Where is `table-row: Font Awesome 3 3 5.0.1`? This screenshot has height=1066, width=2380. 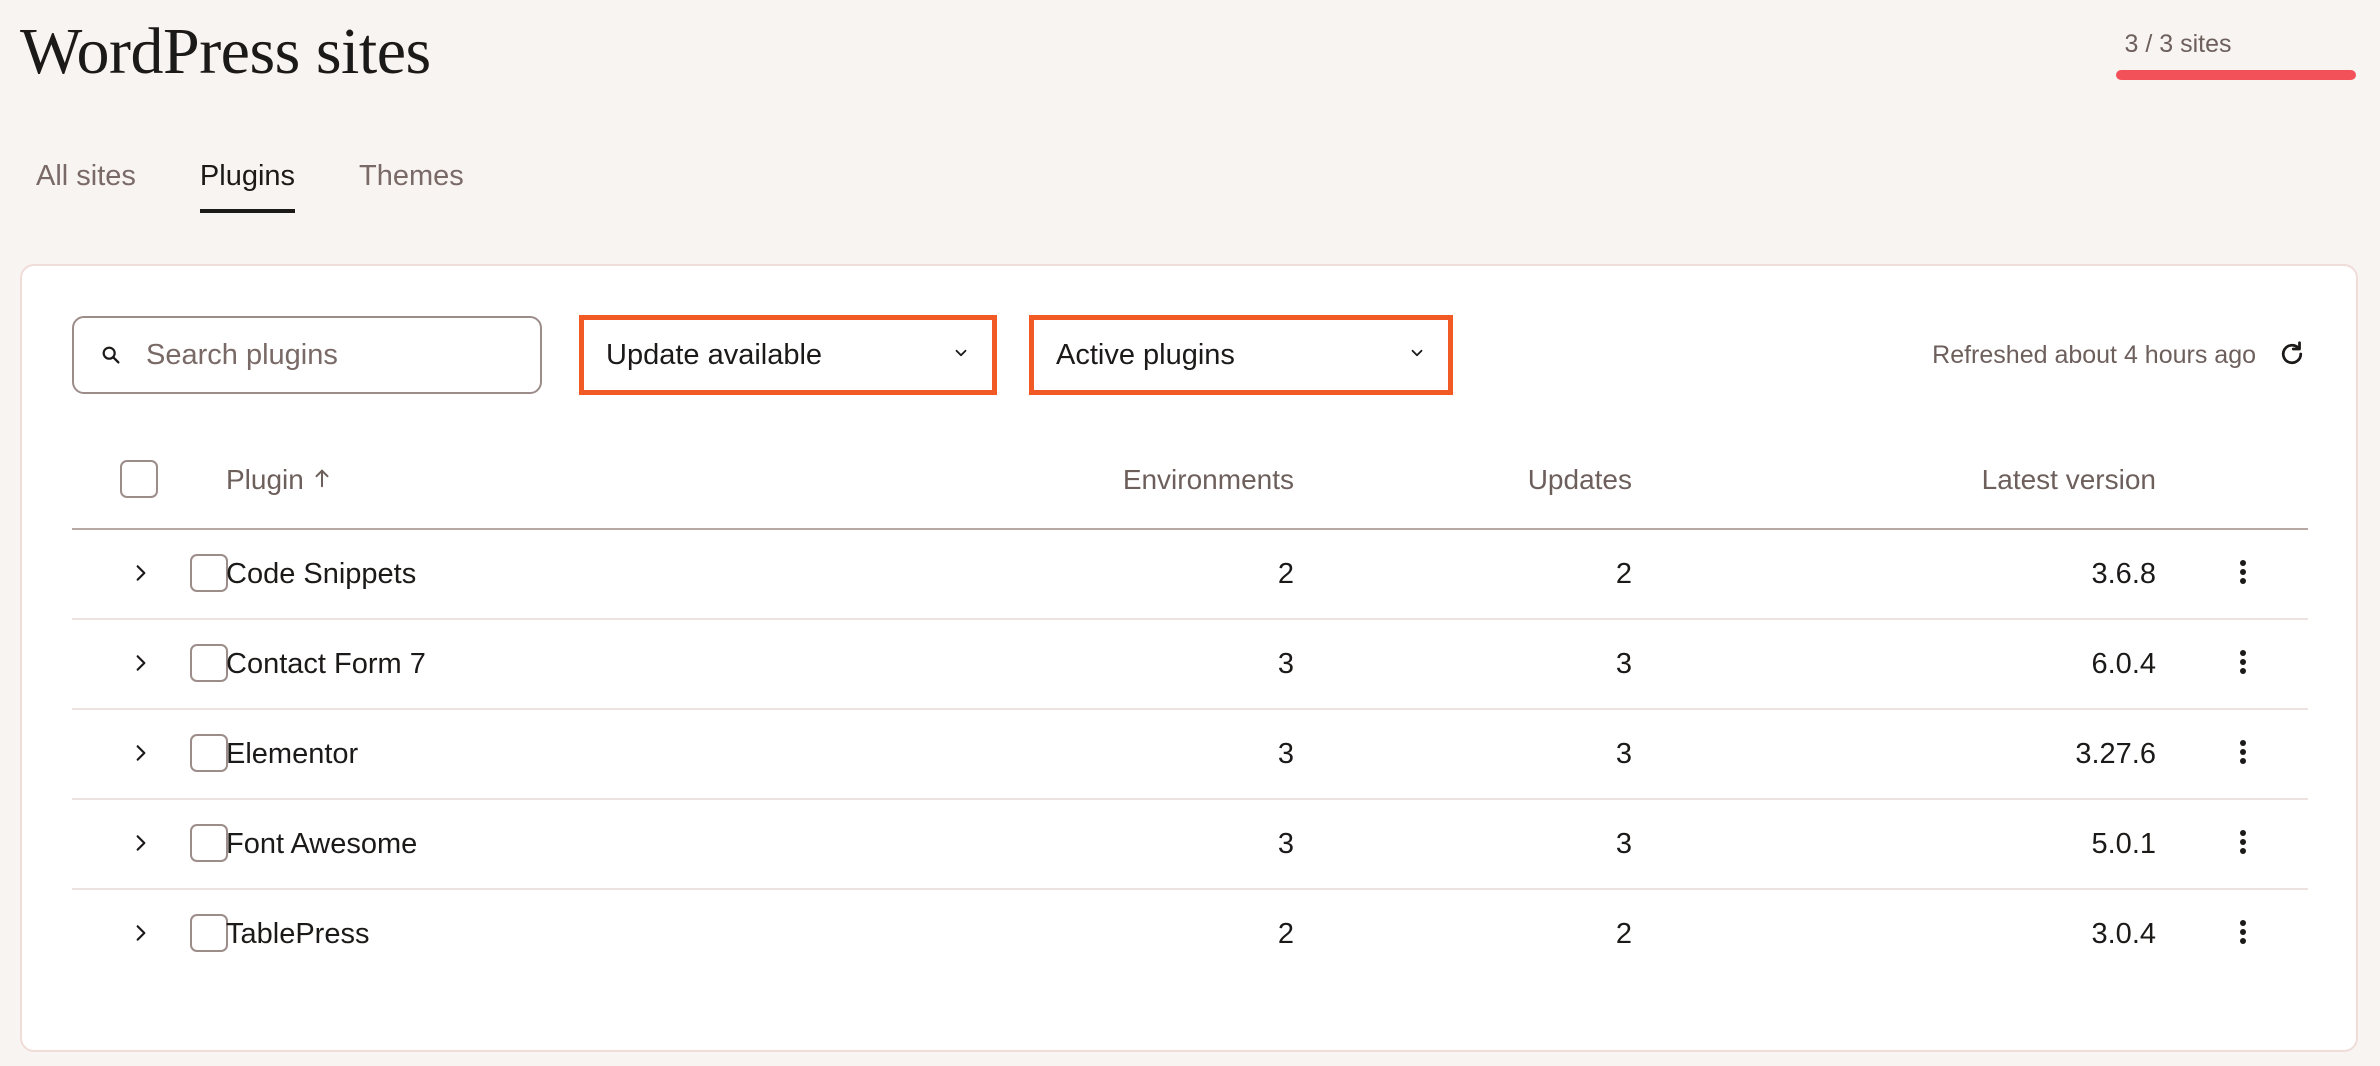 table-row: Font Awesome 3 3 5.0.1 is located at coordinates (1190, 845).